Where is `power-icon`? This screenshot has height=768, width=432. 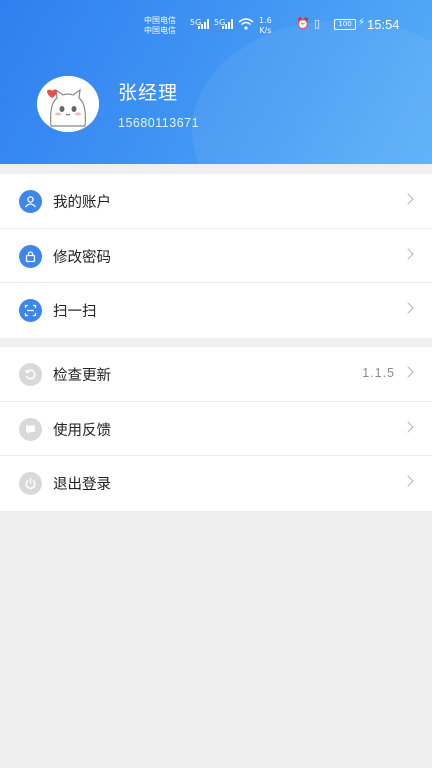 power-icon is located at coordinates (30, 483).